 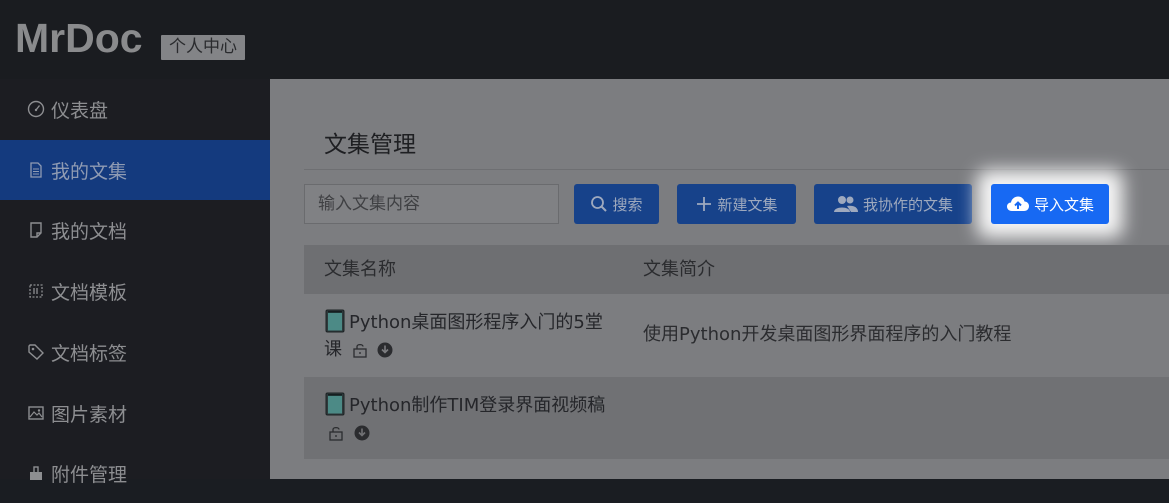 What do you see at coordinates (203, 47) in the screenshot?
I see `user-center-badge: 个人中心` at bounding box center [203, 47].